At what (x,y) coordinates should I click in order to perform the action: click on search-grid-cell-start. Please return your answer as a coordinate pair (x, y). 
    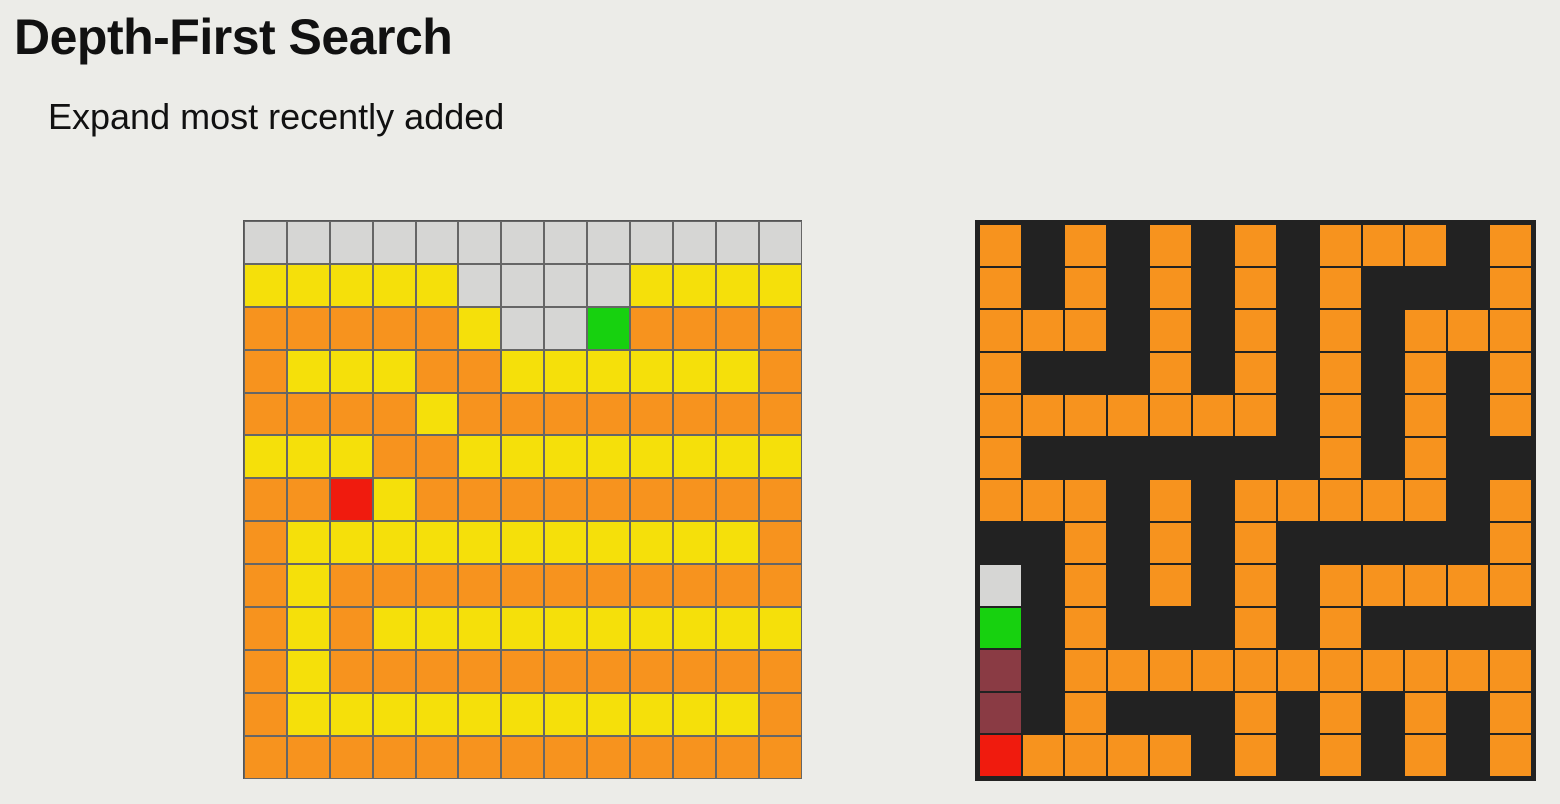
    Looking at the image, I should click on (609, 328).